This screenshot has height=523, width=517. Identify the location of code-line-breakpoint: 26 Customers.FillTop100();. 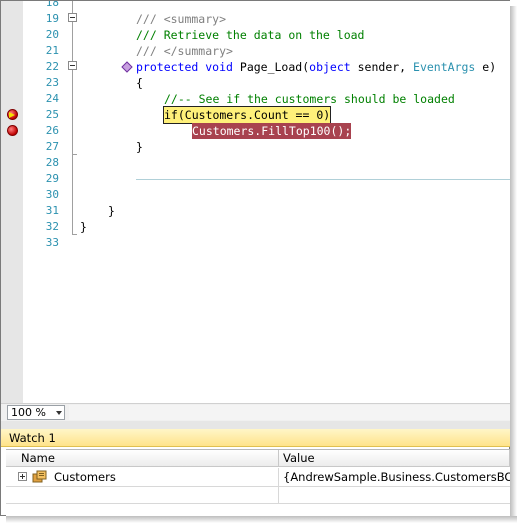
(255, 131).